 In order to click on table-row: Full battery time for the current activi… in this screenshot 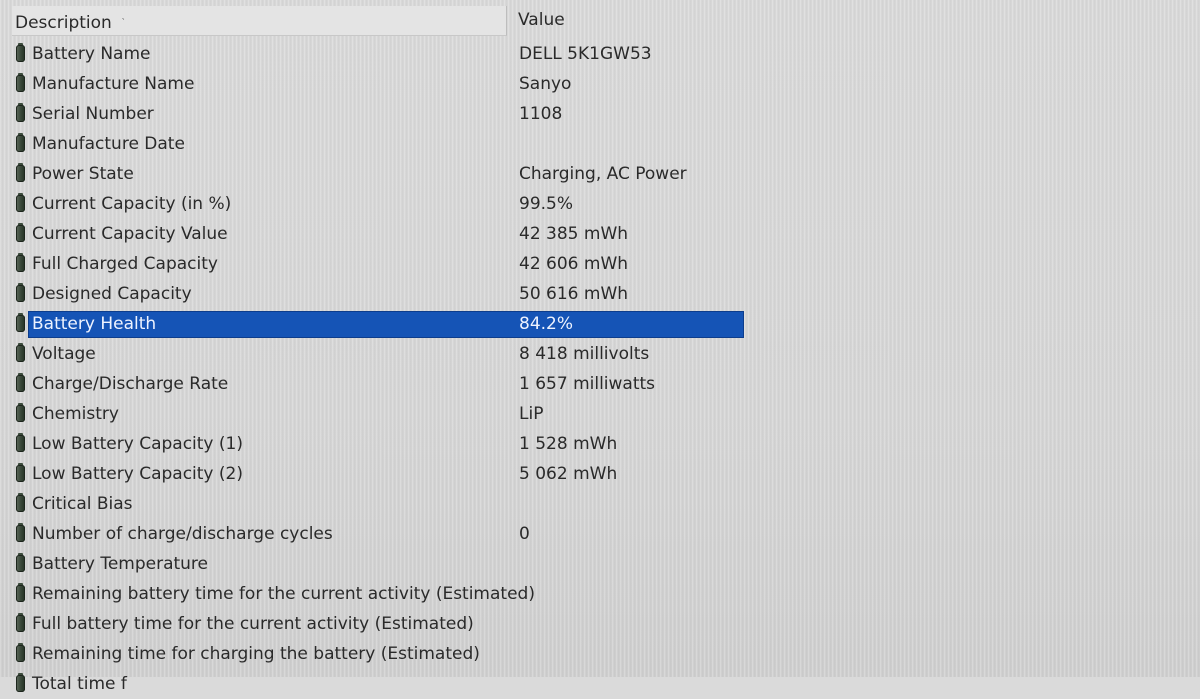, I will do `click(600, 624)`.